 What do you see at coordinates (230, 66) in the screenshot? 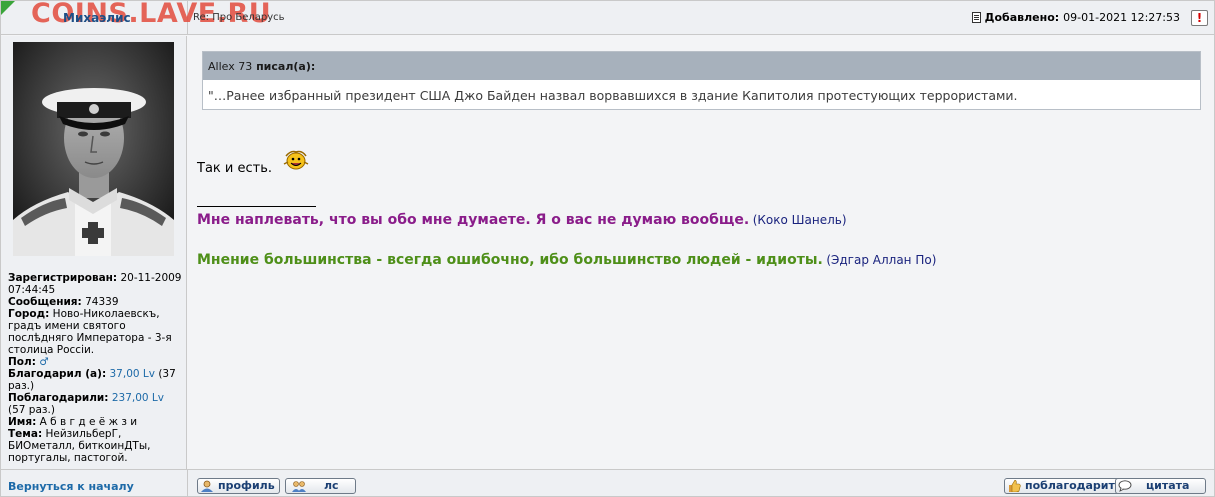
I see `quote-author: Allex 73` at bounding box center [230, 66].